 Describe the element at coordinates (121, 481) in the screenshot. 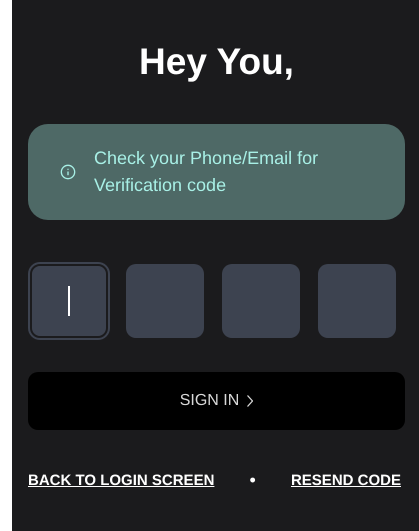

I see `back-to-login-link: BACK TO LOGIN SCREEN` at that location.